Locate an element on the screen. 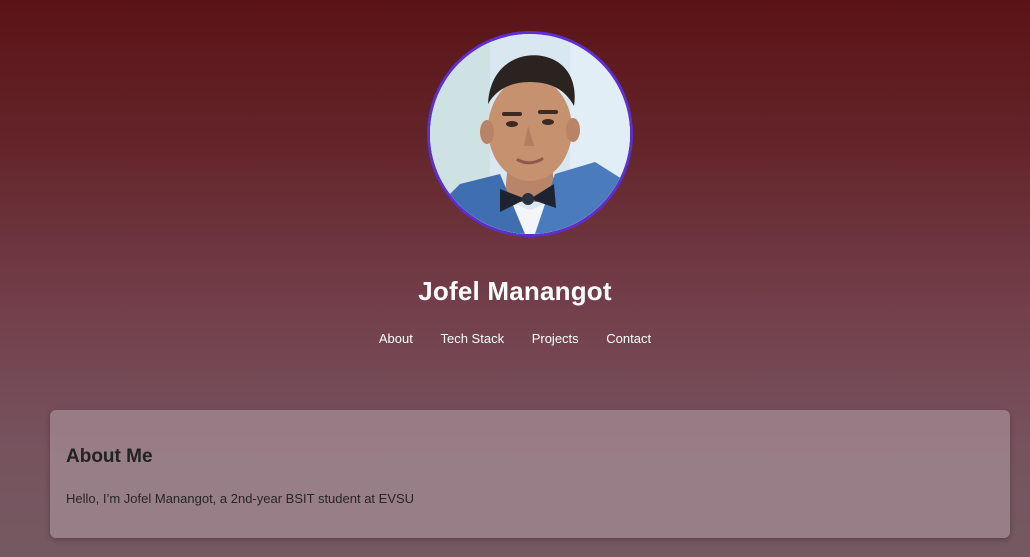  about-heading: About Me is located at coordinates (109, 456).